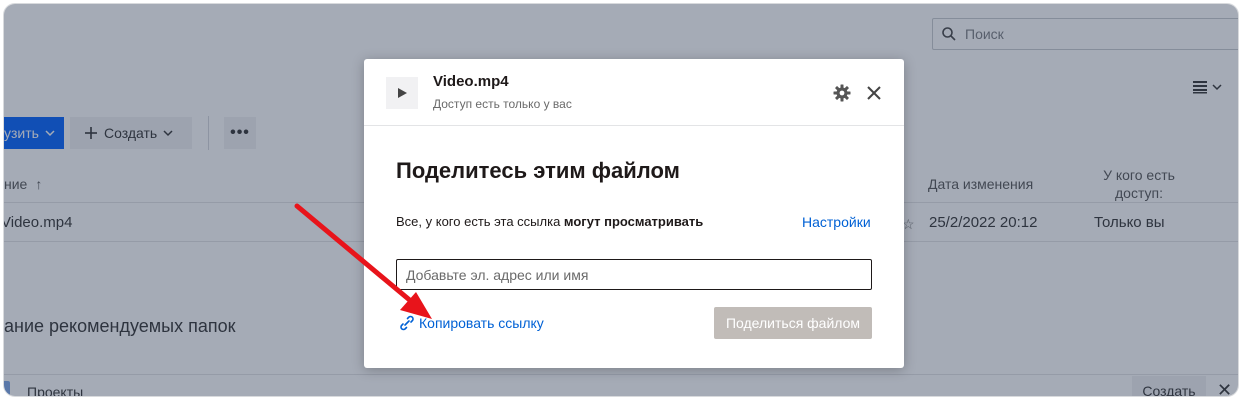 The height and width of the screenshot is (399, 1241). Describe the element at coordinates (793, 323) in the screenshot. I see `share-file-button: Поделиться файлом` at that location.